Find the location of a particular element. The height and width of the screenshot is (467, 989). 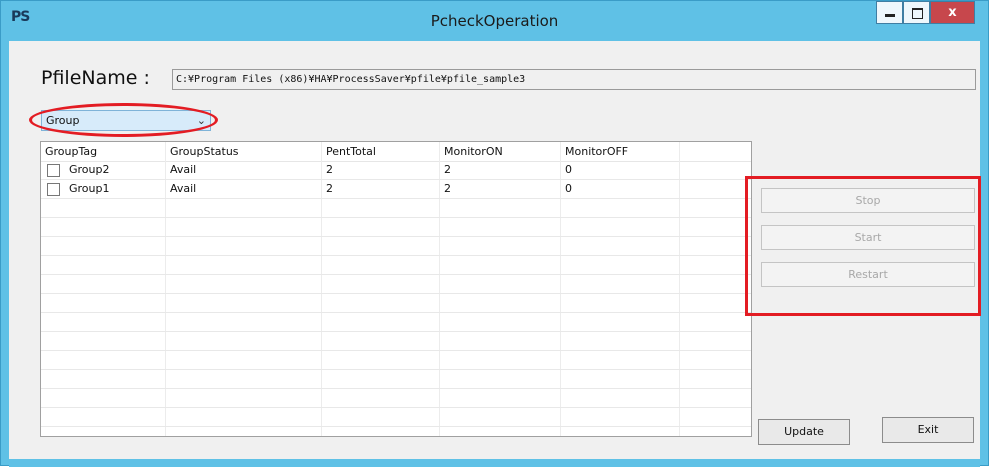

annotation-oval is located at coordinates (123, 120).